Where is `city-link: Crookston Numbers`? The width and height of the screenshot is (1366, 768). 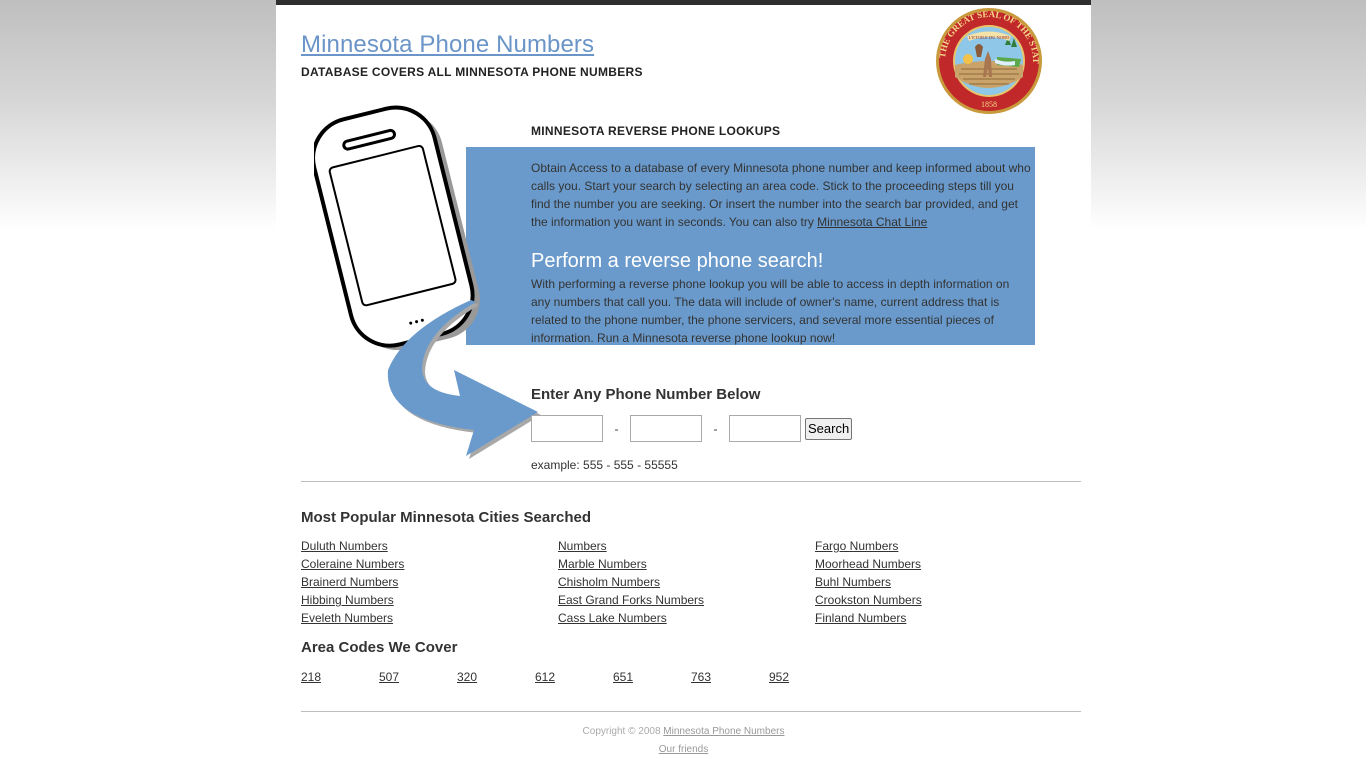
city-link: Crookston Numbers is located at coordinates (868, 600).